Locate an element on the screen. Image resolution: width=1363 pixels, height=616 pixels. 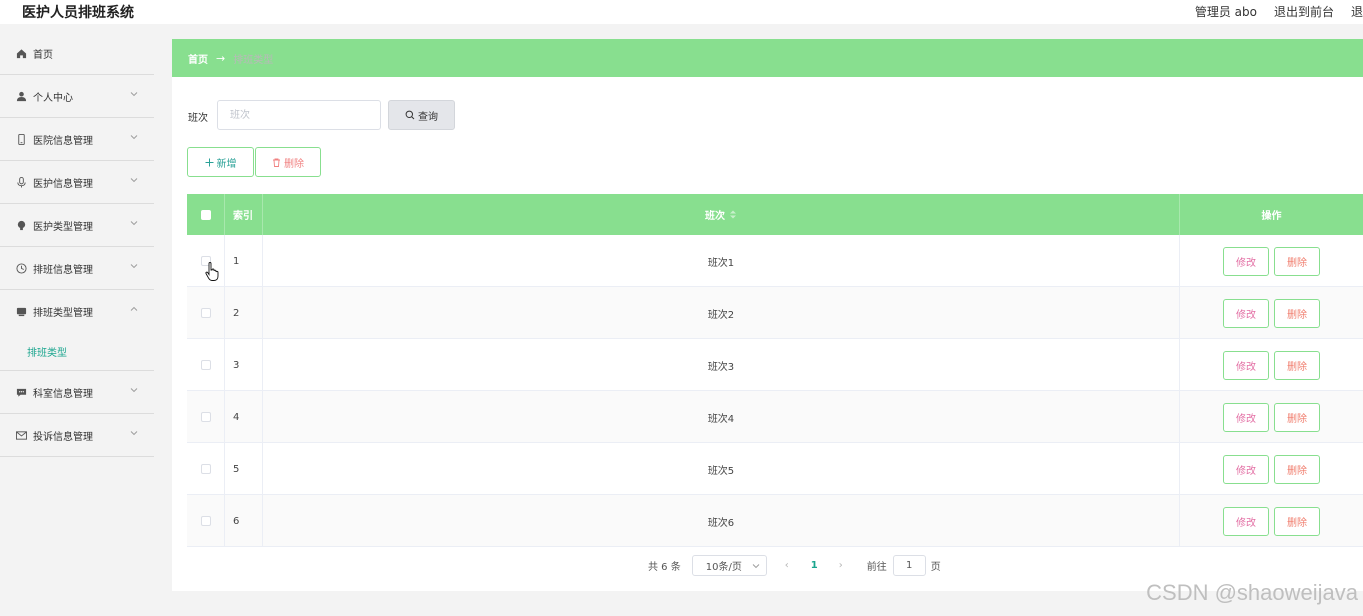
table-row: 1 班次1 修改 删除 is located at coordinates (775, 261).